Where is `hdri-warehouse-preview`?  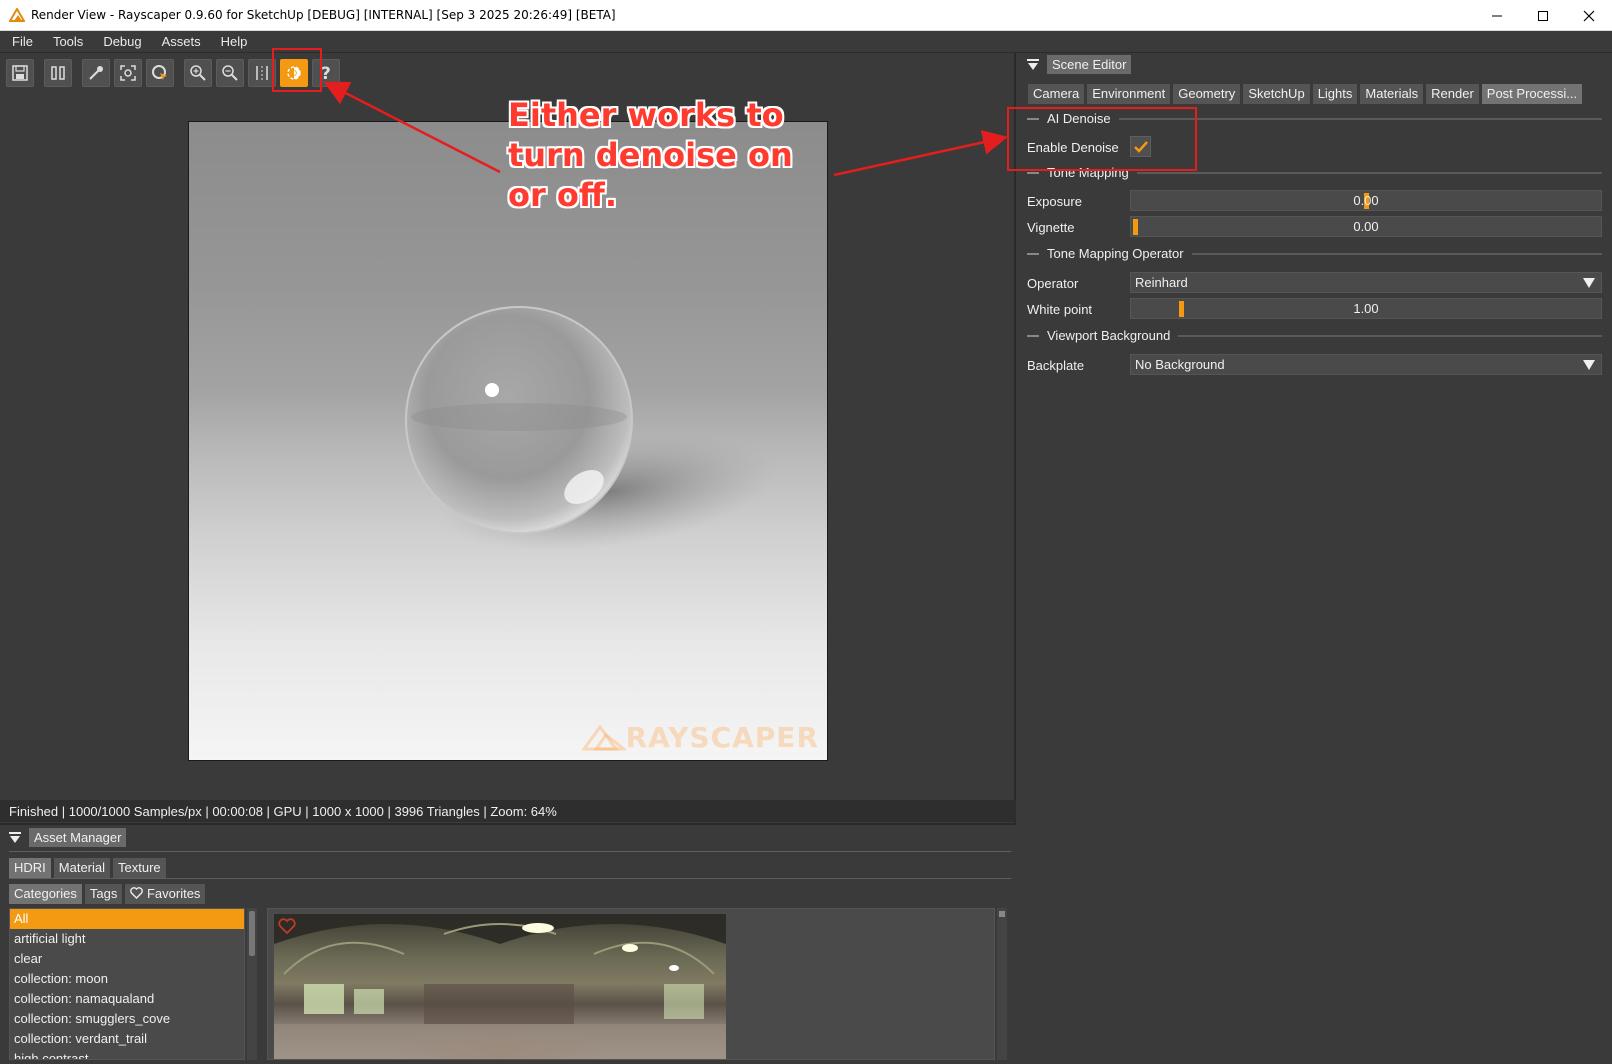
hdri-warehouse-preview is located at coordinates (500, 986).